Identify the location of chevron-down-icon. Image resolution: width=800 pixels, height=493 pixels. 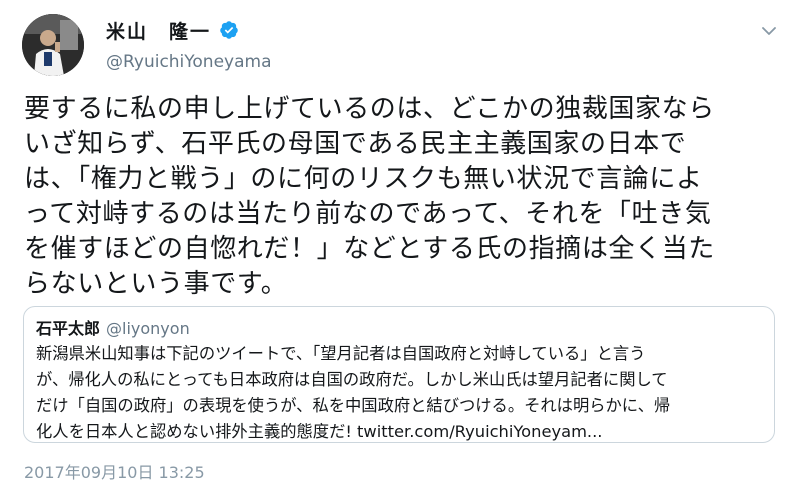
(769, 31).